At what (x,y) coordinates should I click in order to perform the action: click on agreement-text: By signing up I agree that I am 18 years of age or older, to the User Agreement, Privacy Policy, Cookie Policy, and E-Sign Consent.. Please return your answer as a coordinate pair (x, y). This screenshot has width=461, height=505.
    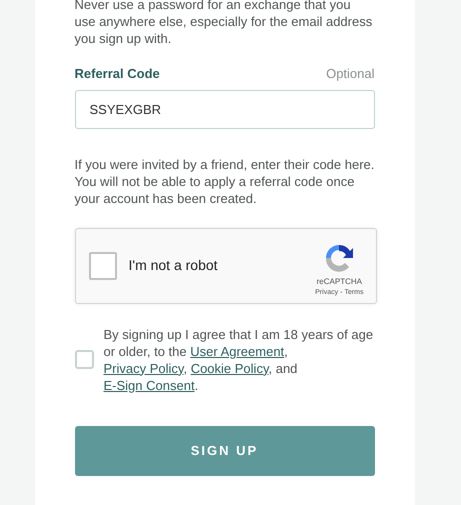
    Looking at the image, I should click on (239, 360).